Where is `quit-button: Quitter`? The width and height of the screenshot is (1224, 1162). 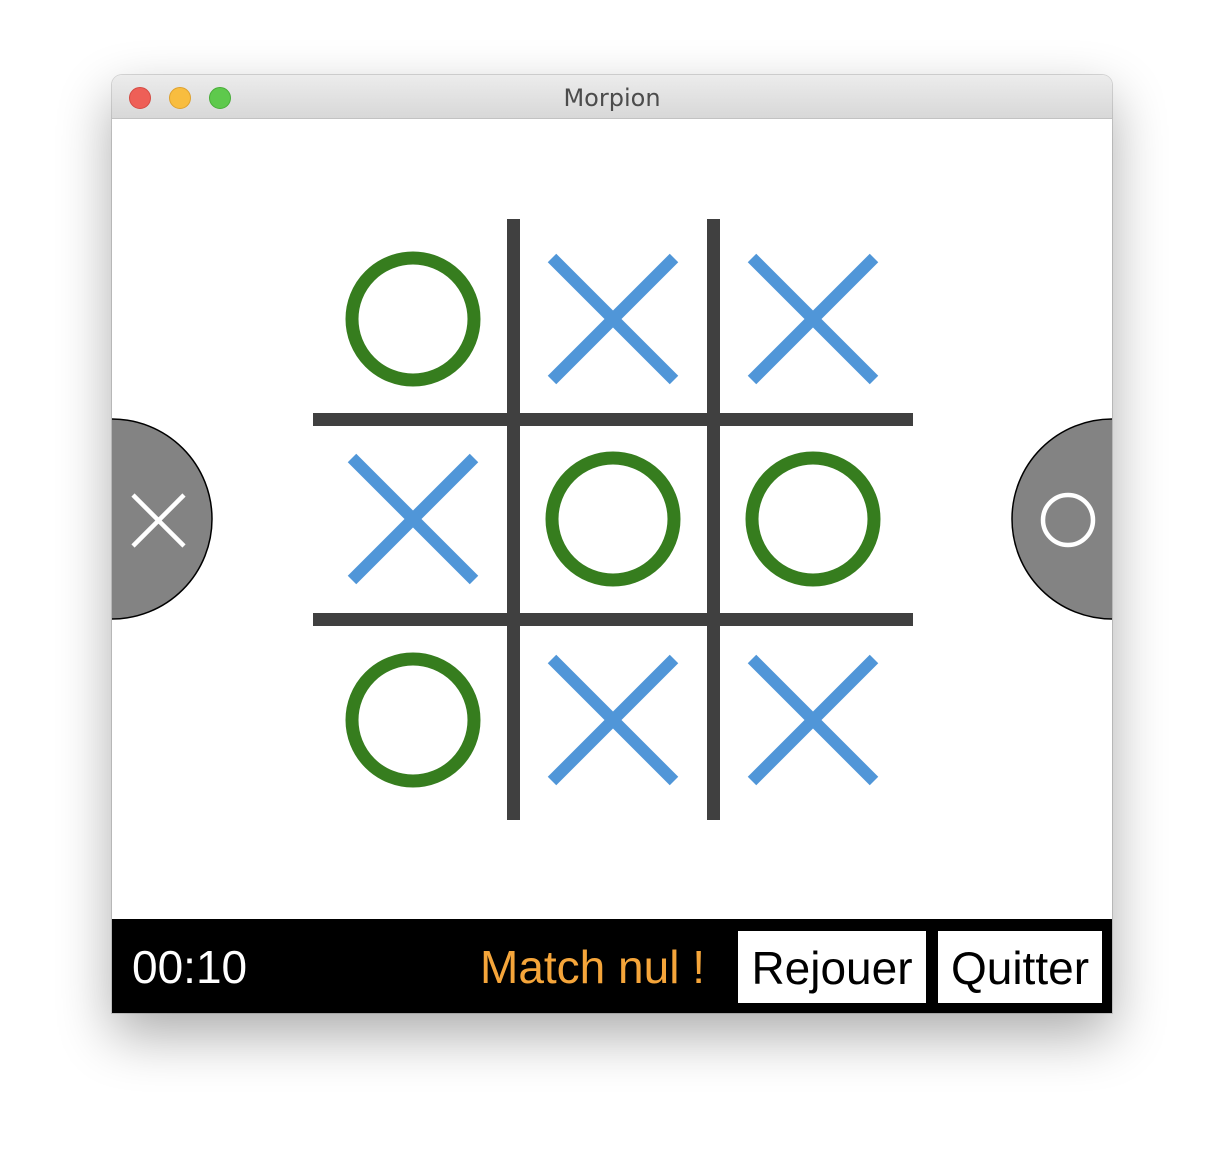
quit-button: Quitter is located at coordinates (1020, 967).